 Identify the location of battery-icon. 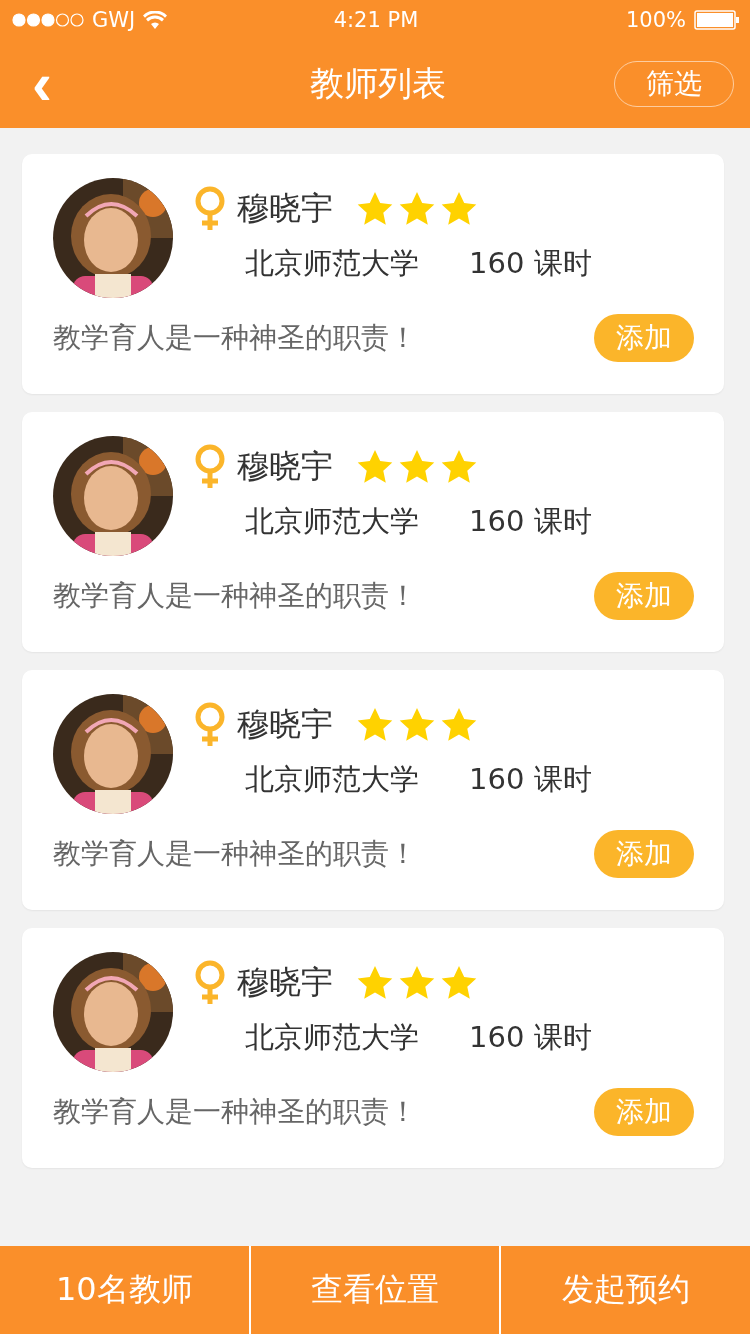
(717, 20).